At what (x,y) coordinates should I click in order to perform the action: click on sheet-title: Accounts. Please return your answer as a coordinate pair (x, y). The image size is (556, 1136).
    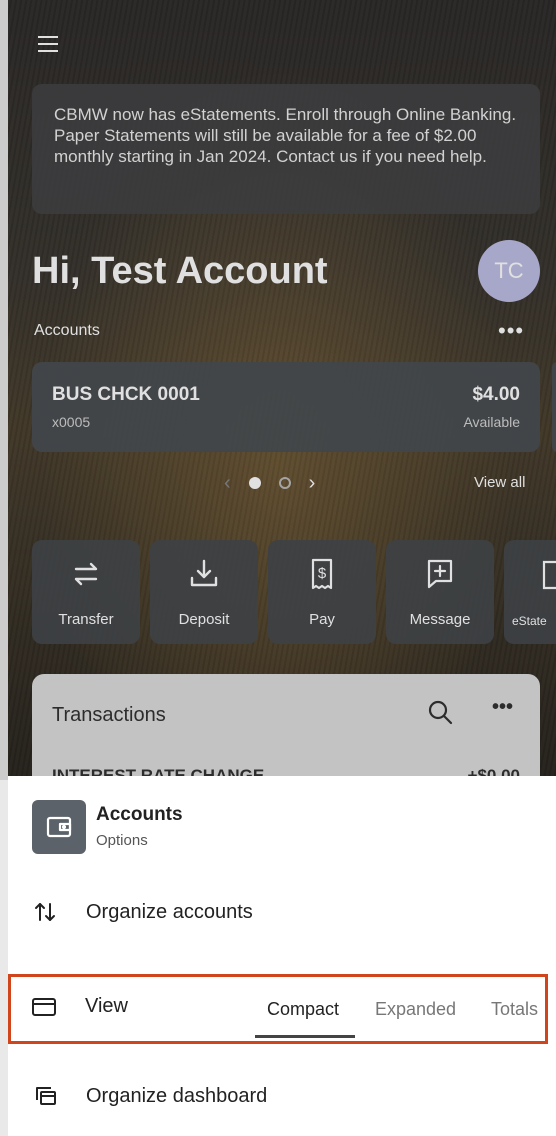
    Looking at the image, I should click on (139, 814).